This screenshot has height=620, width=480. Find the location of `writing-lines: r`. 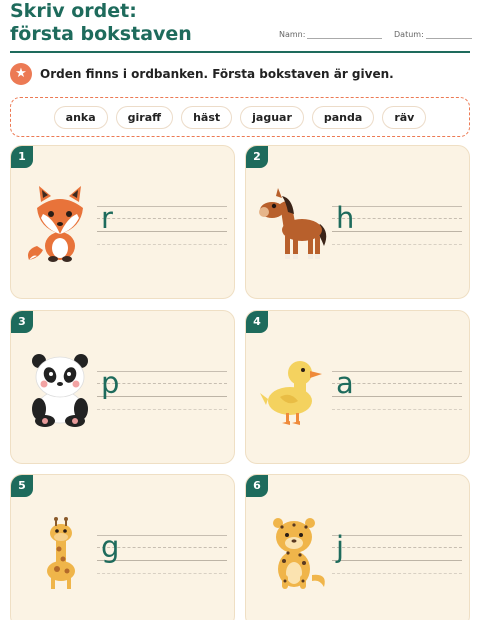

writing-lines: r is located at coordinates (162, 223).